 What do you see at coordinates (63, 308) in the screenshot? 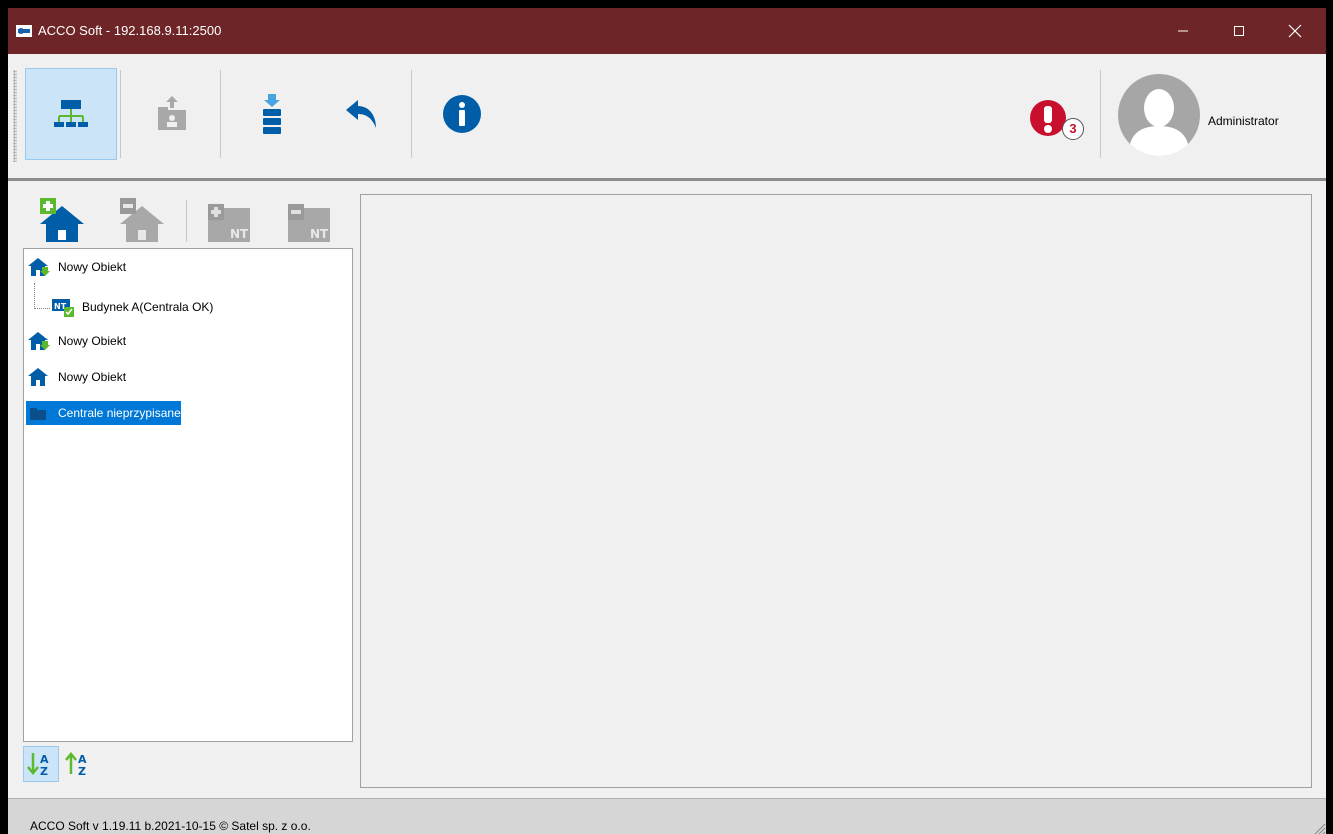
I see `nt-check-icon: NT` at bounding box center [63, 308].